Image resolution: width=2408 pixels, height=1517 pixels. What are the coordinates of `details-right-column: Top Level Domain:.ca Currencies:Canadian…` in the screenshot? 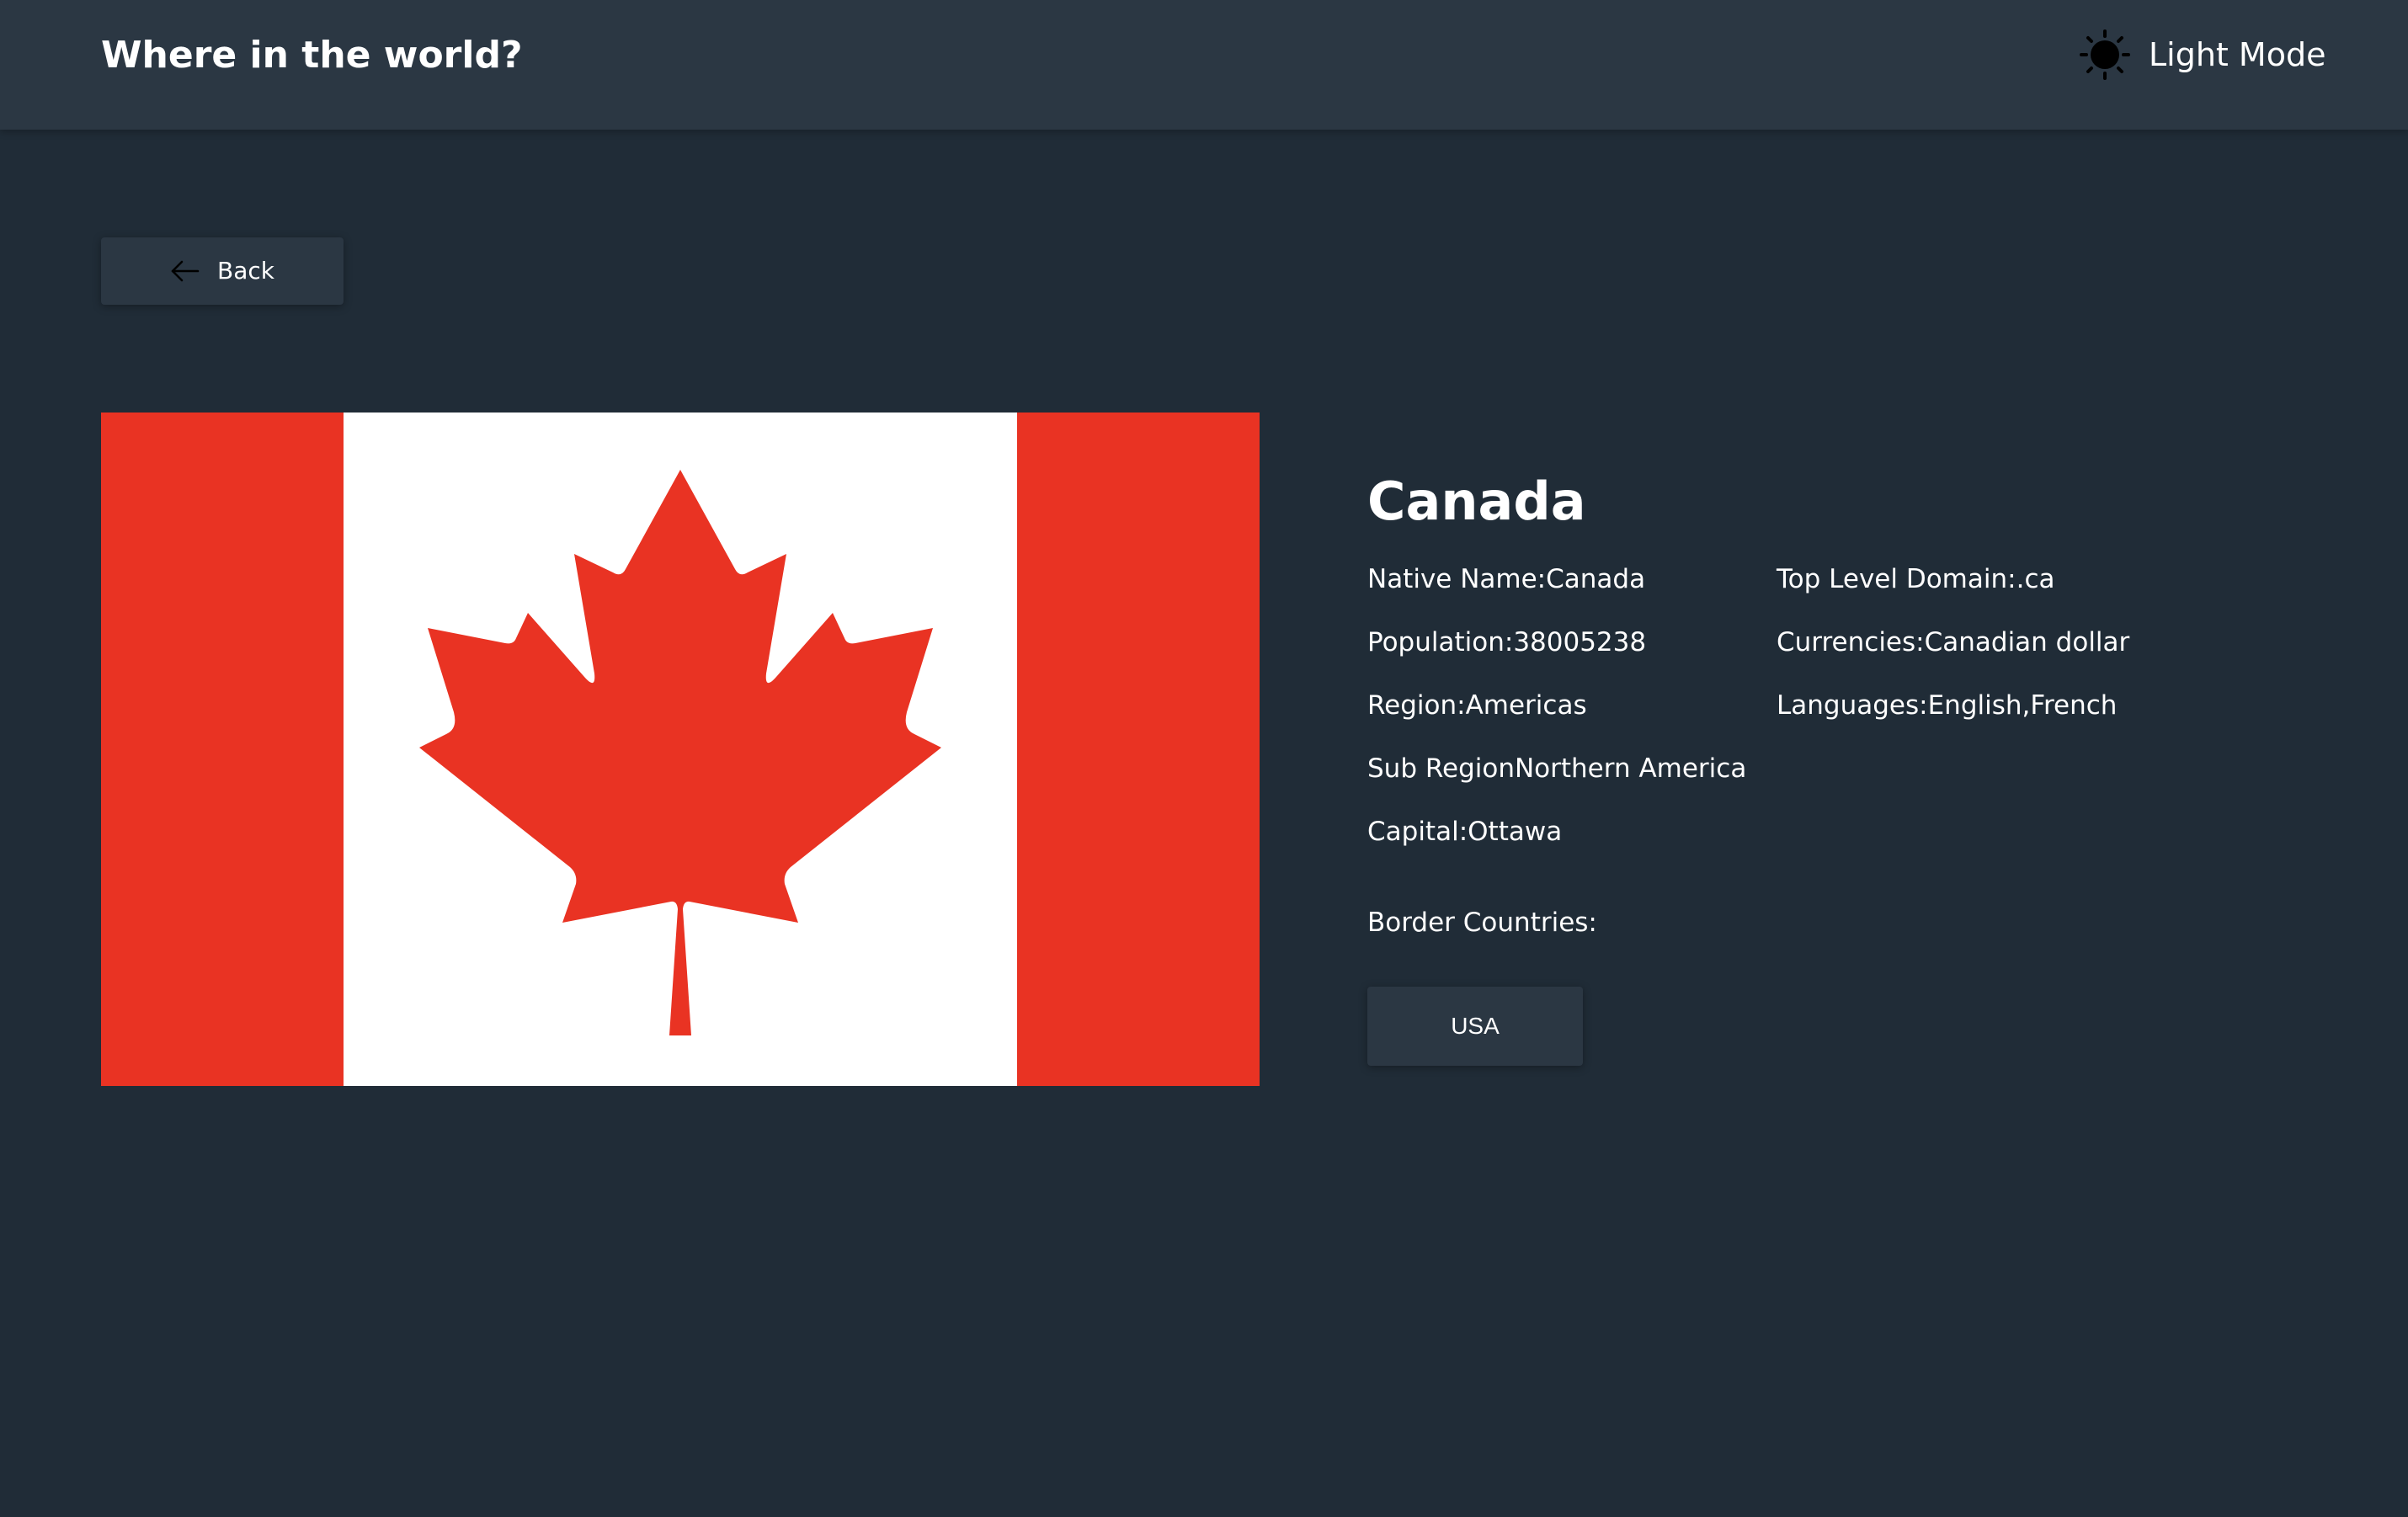 It's located at (1953, 657).